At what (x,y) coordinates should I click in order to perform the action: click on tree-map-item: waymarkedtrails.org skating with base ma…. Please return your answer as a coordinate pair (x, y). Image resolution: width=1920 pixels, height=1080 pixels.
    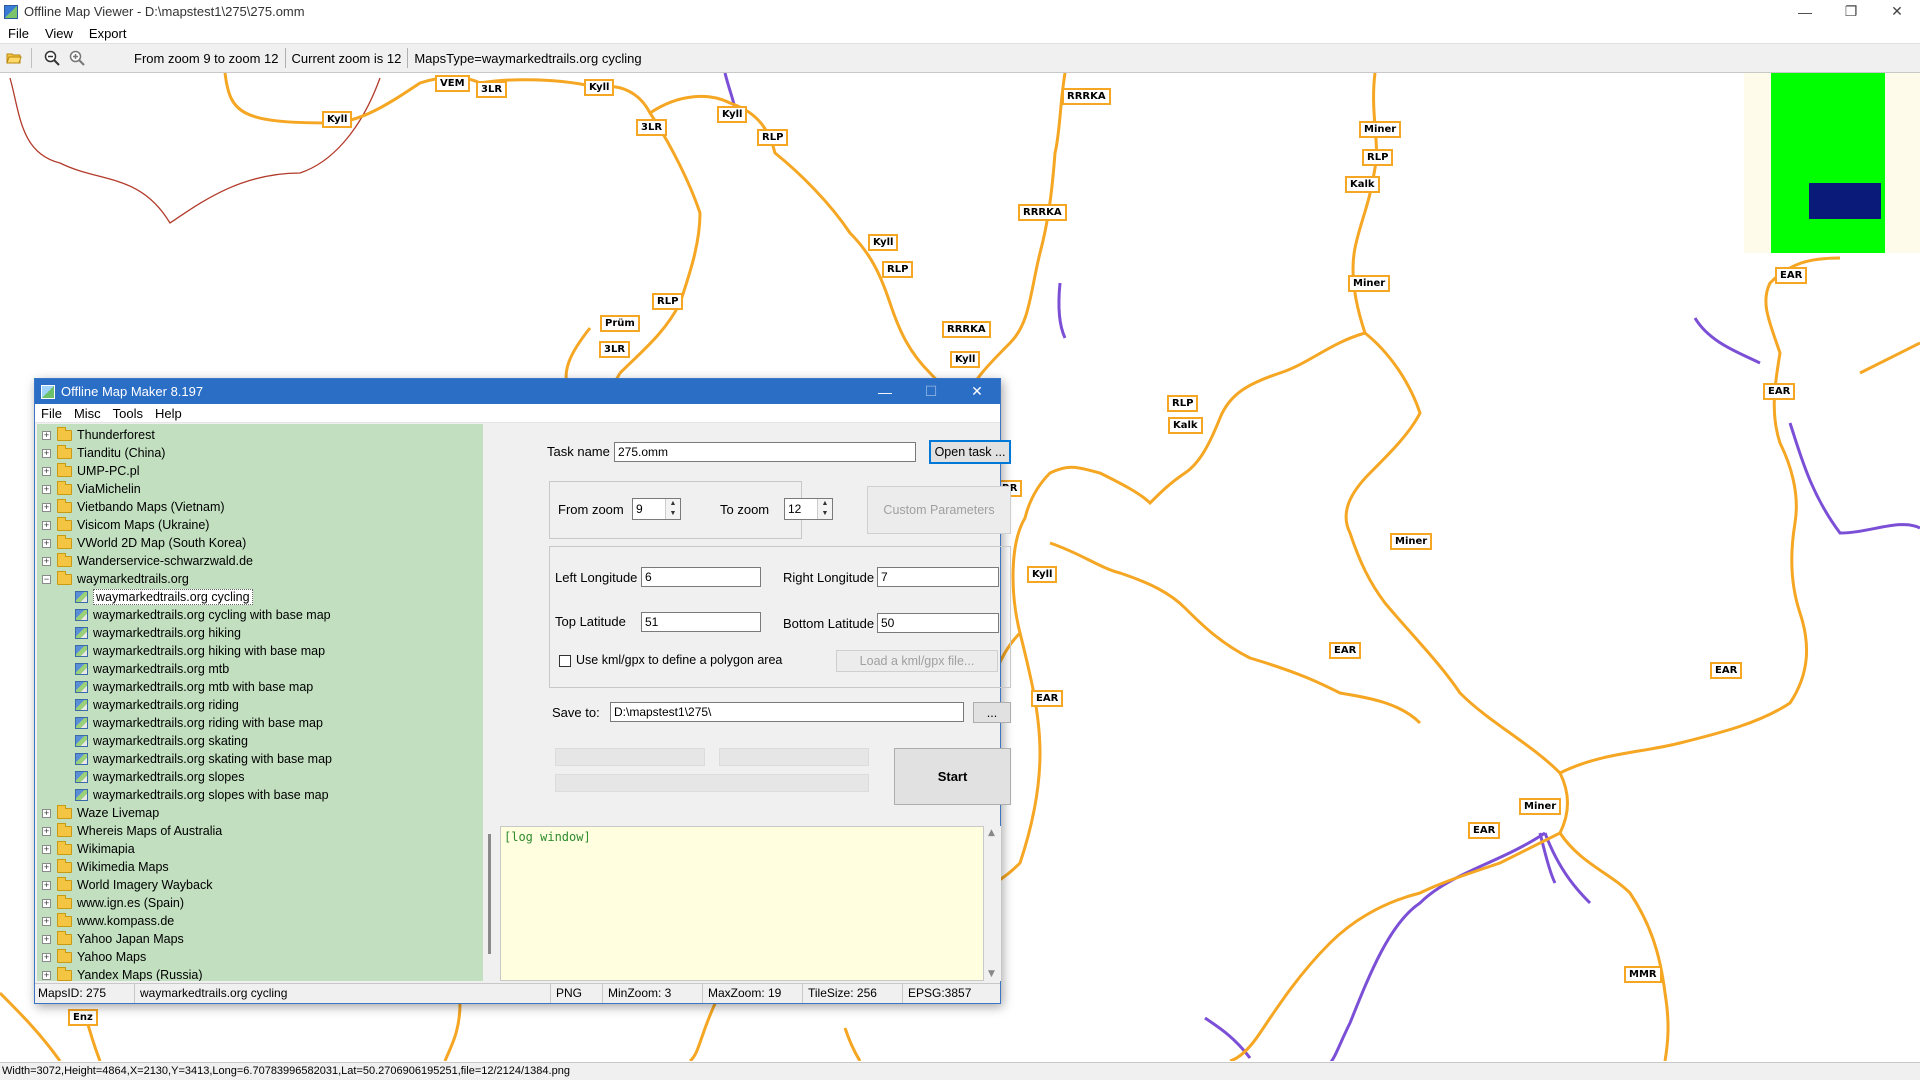
    Looking at the image, I should click on (260, 759).